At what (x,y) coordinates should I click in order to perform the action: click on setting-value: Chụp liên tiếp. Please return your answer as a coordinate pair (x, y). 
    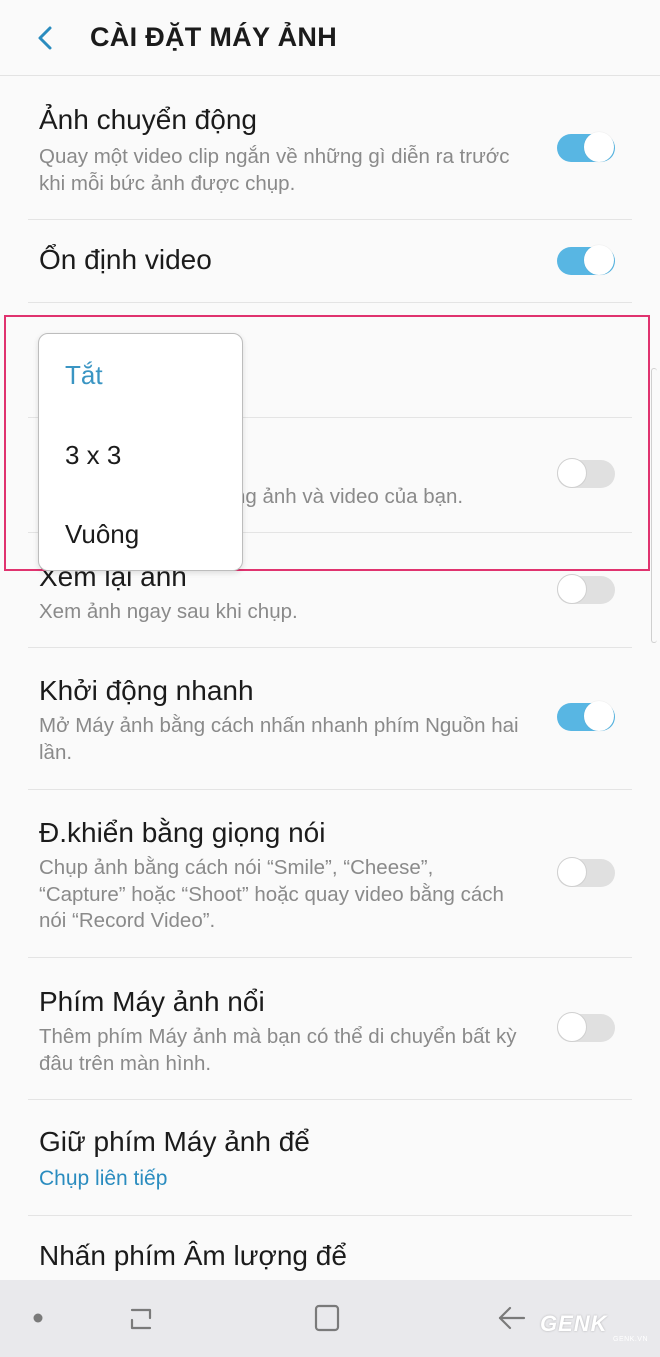
    Looking at the image, I should click on (103, 1178).